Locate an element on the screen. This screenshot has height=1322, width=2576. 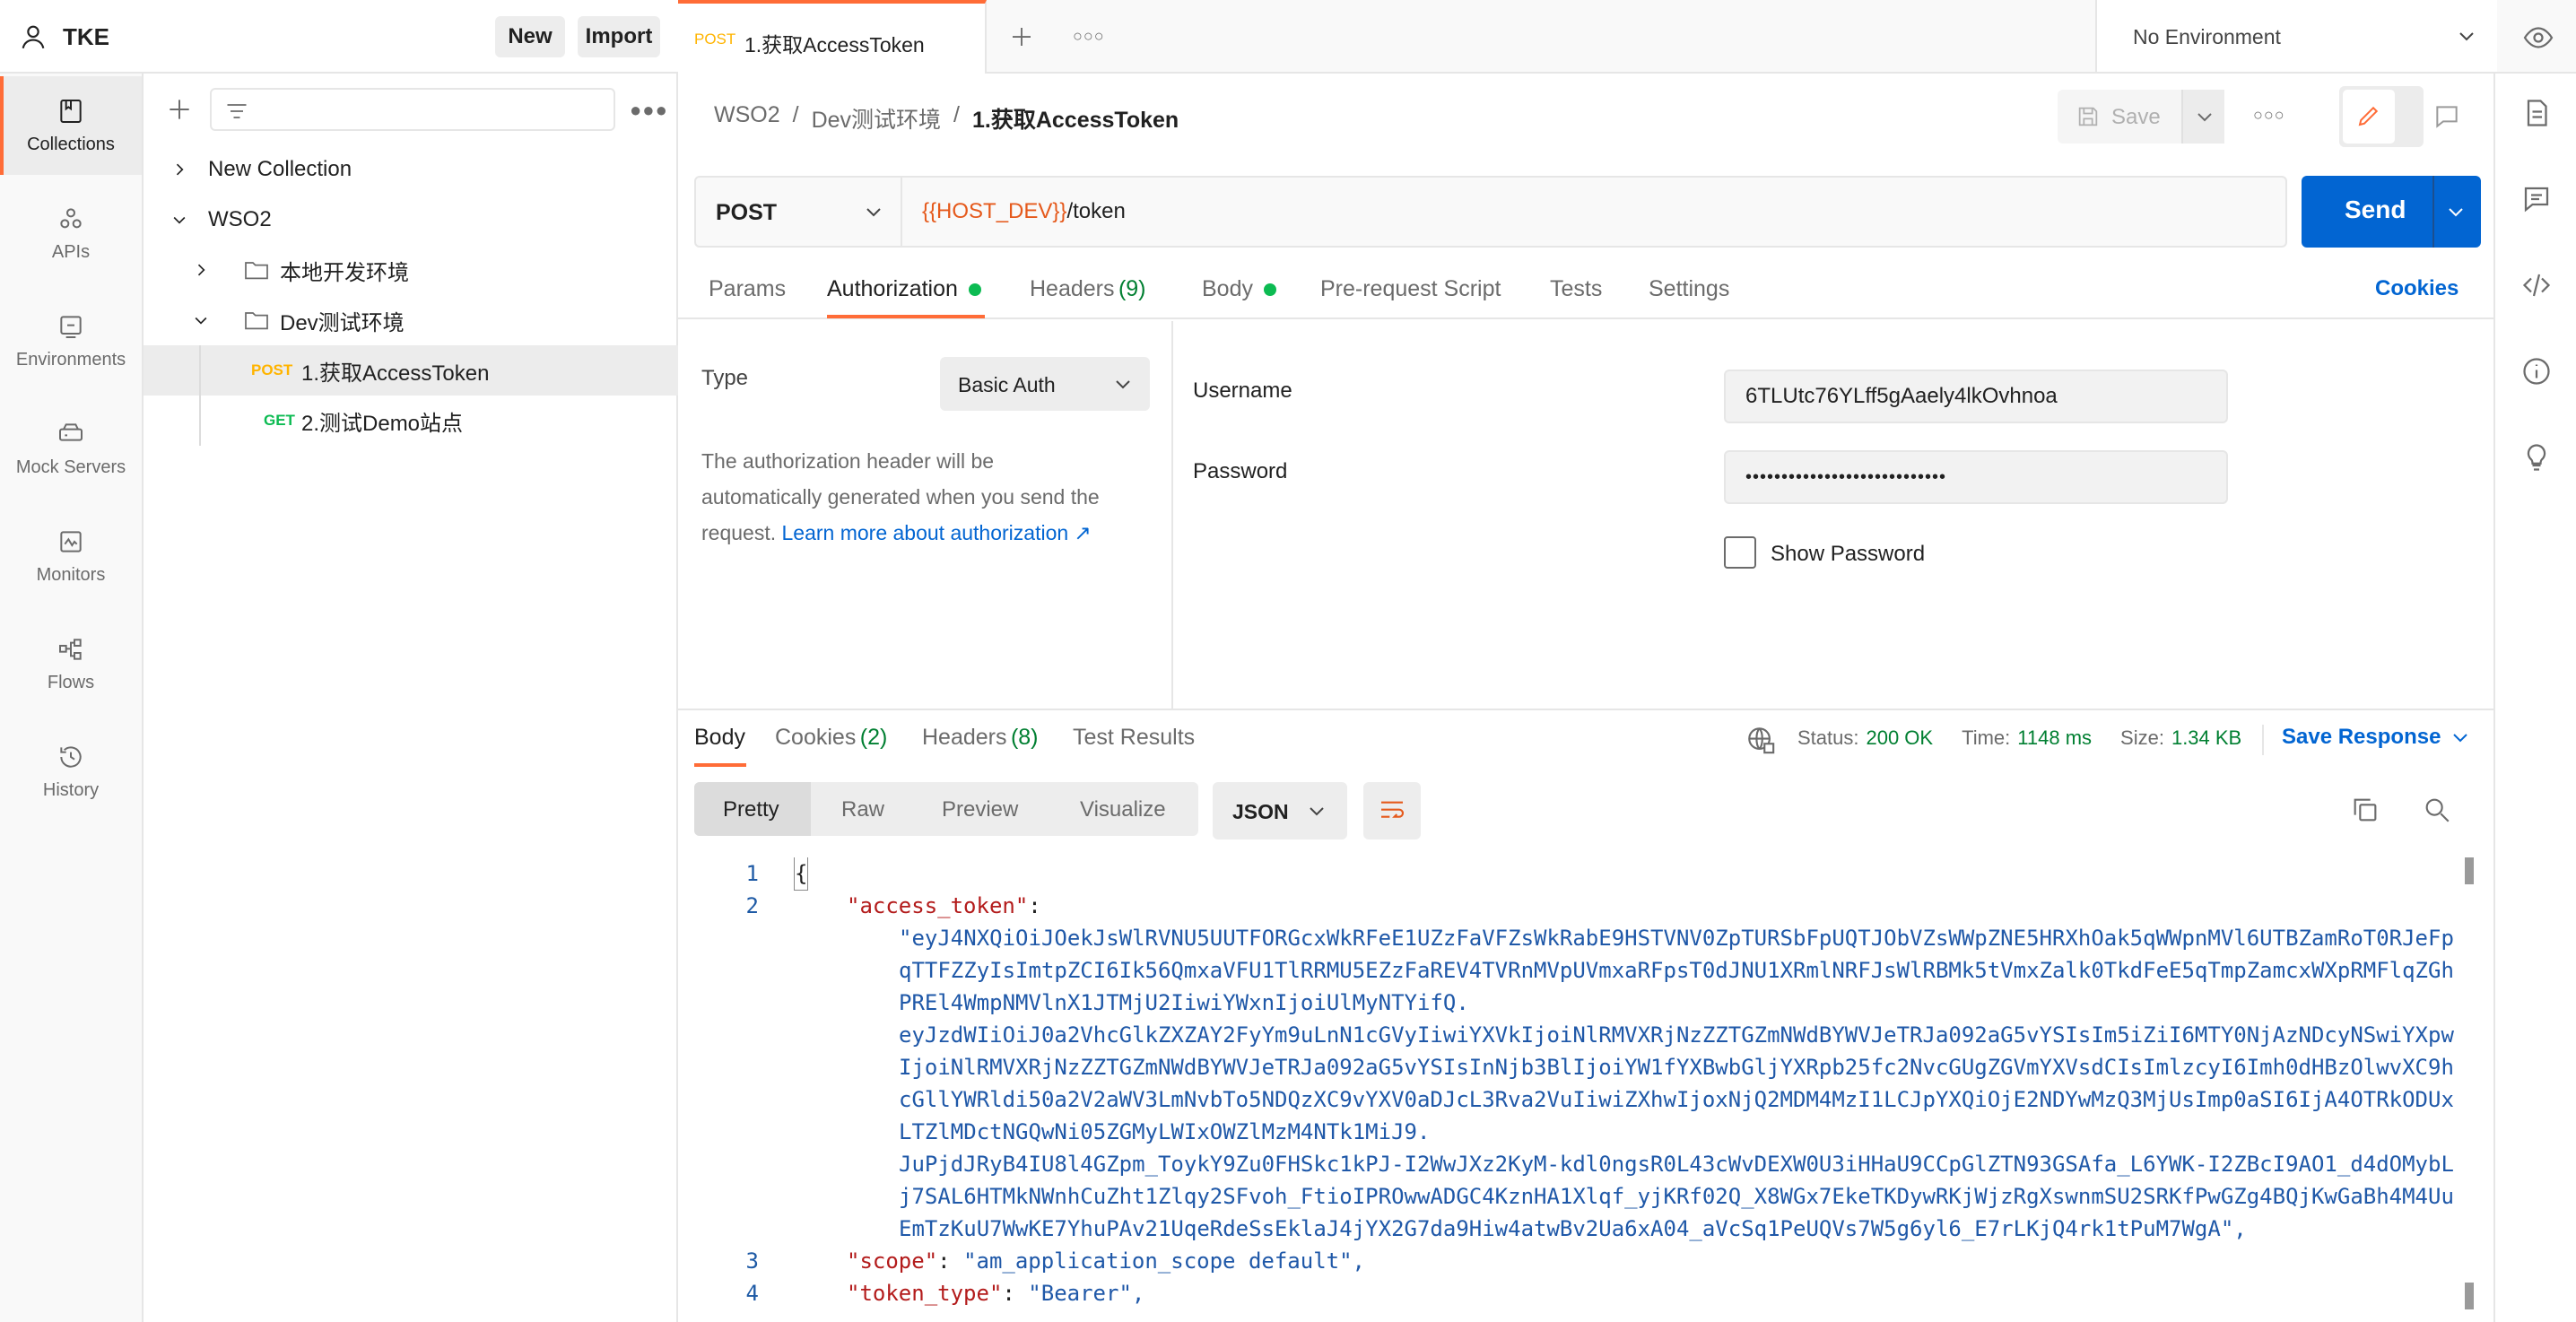
tab-count: (8) is located at coordinates (1024, 737).